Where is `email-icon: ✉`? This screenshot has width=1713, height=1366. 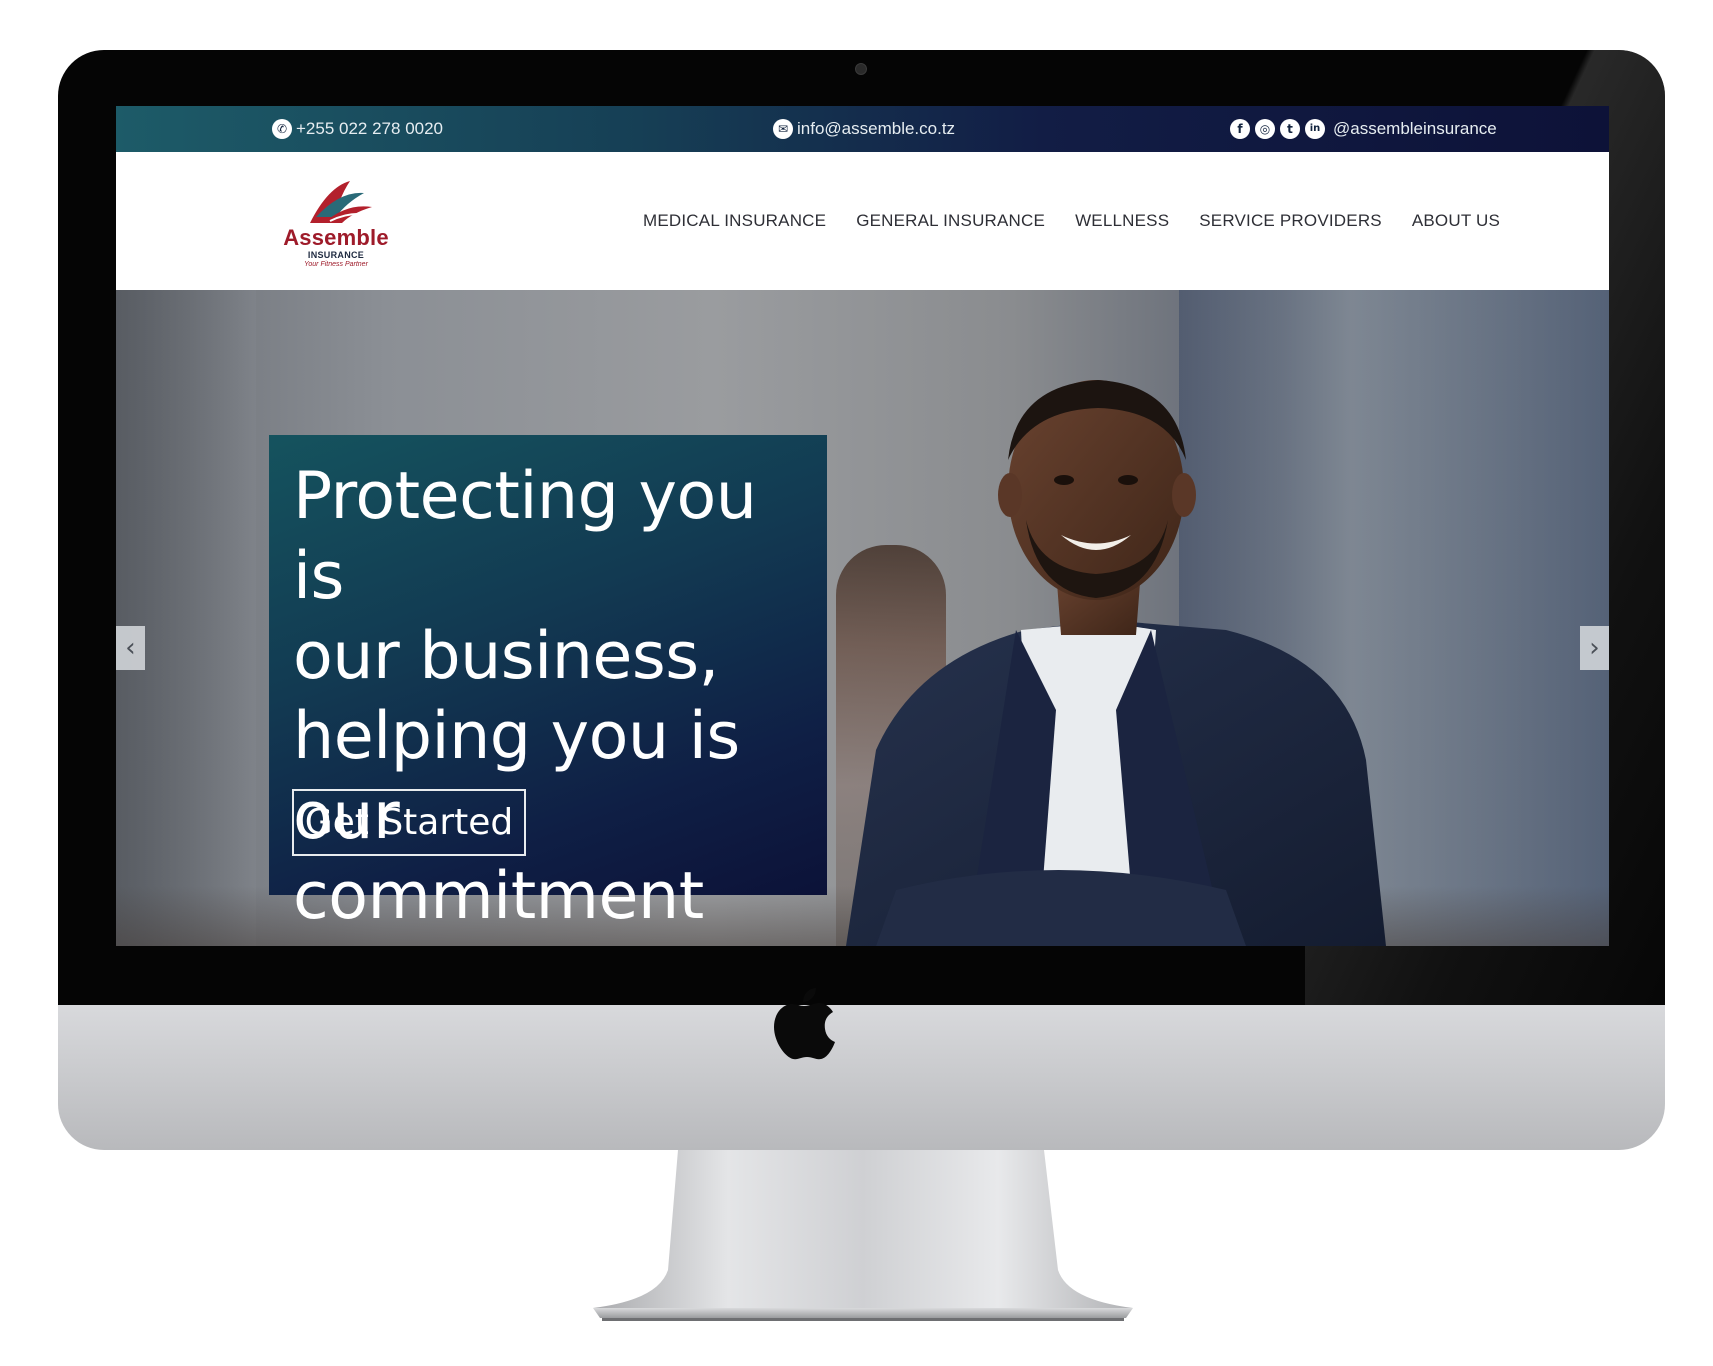 email-icon: ✉ is located at coordinates (783, 129).